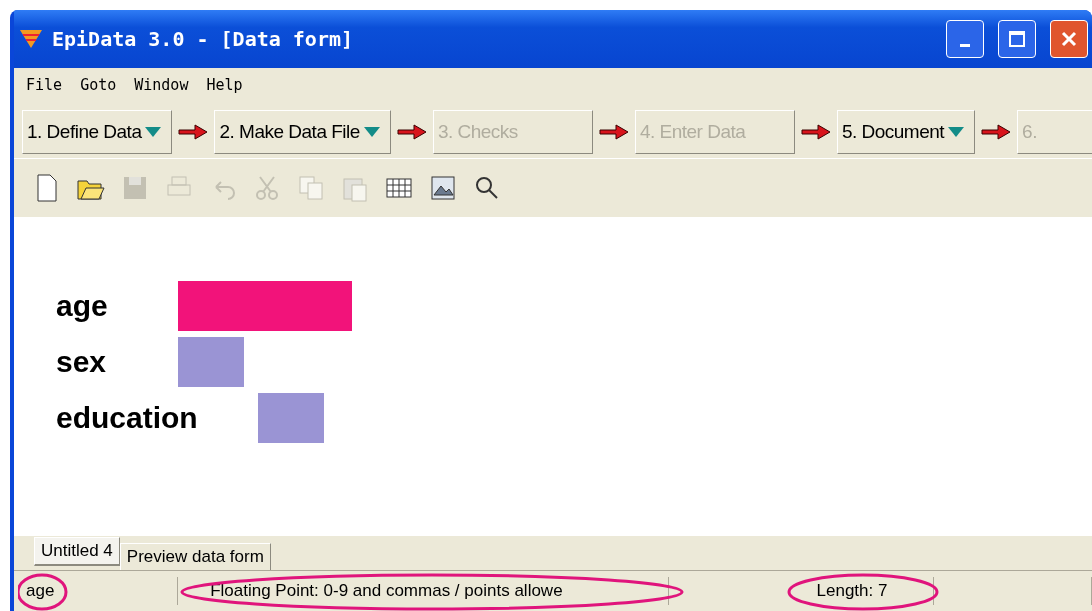 The height and width of the screenshot is (611, 1092). Describe the element at coordinates (906, 132) in the screenshot. I see `workflow-button: 5. Document` at that location.